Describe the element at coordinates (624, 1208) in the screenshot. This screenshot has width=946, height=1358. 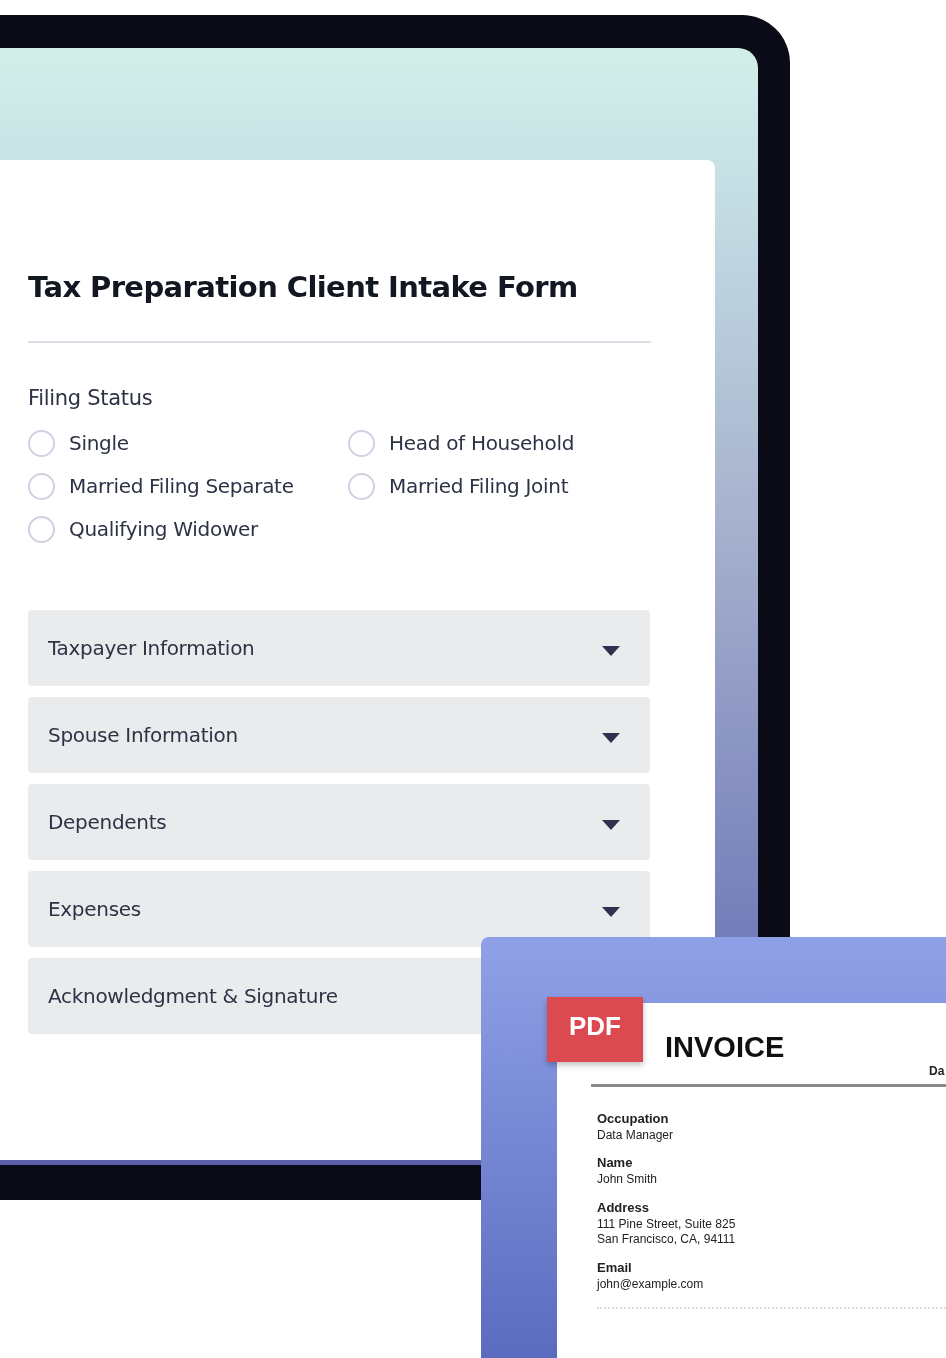
I see `field-label: Address` at that location.